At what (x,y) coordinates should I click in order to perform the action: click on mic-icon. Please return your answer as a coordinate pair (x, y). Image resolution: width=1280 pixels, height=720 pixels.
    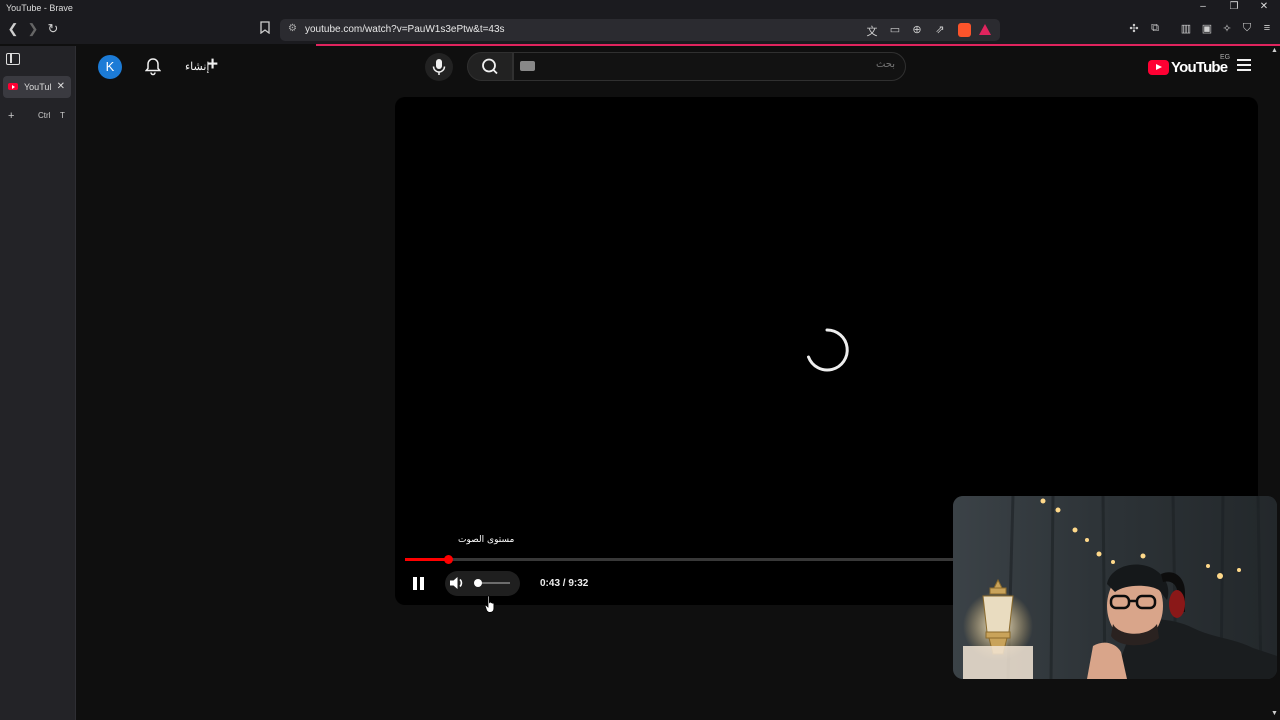
    Looking at the image, I should click on (439, 67).